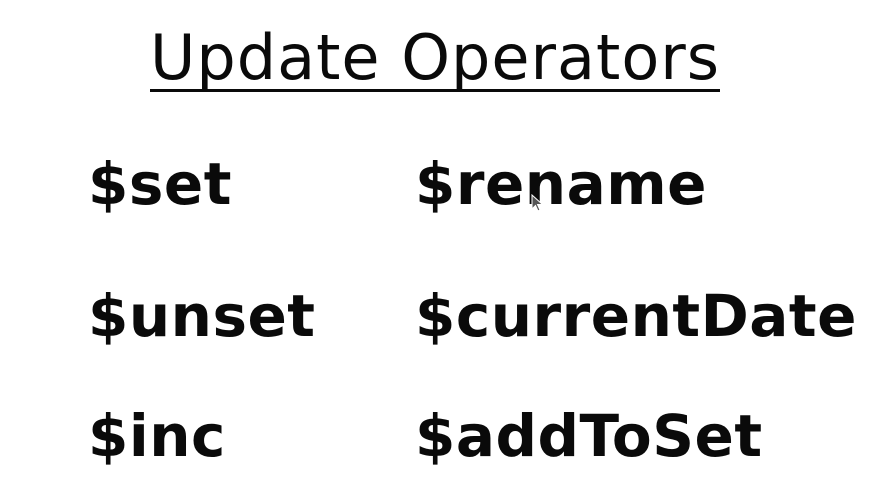  What do you see at coordinates (537, 203) in the screenshot?
I see `mouse-pointer-icon` at bounding box center [537, 203].